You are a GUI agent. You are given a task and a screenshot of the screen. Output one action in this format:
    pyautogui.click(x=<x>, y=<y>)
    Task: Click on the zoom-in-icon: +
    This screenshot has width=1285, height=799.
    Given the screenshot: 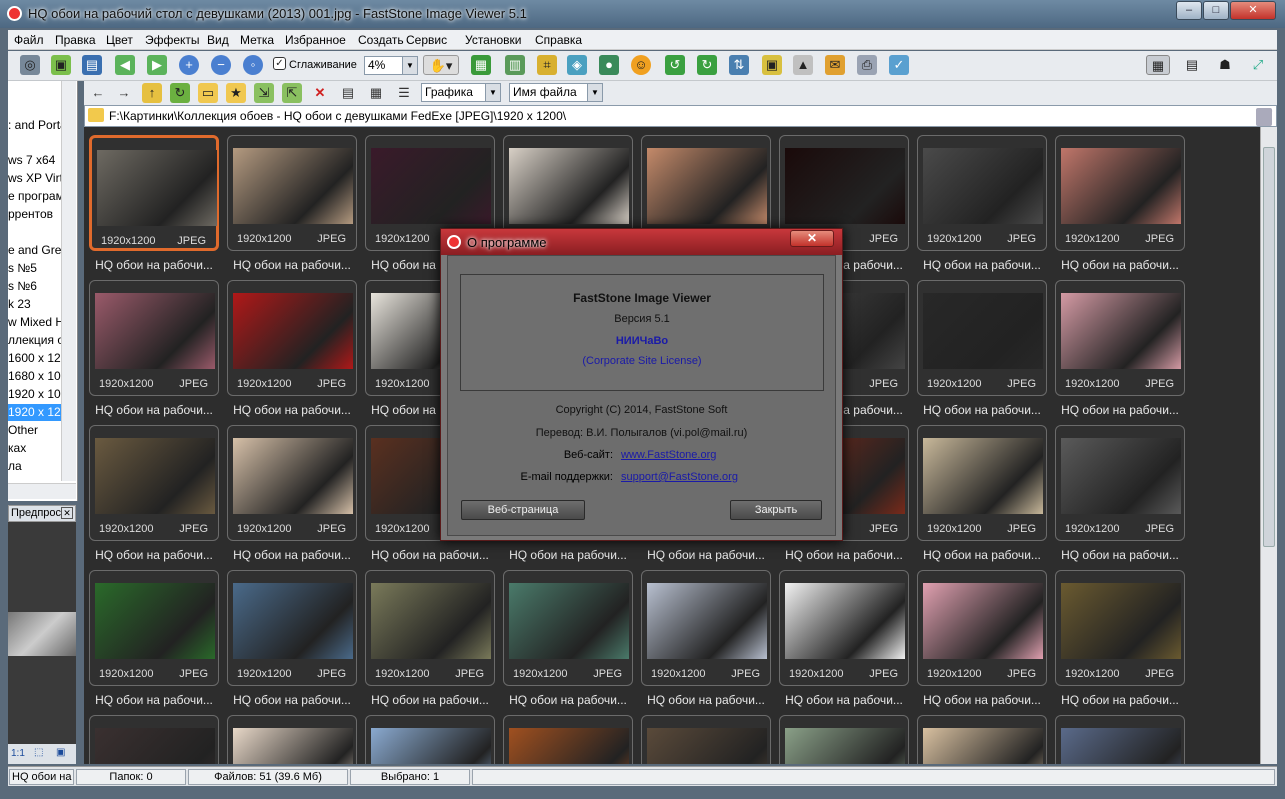 What is the action you would take?
    pyautogui.click(x=189, y=65)
    